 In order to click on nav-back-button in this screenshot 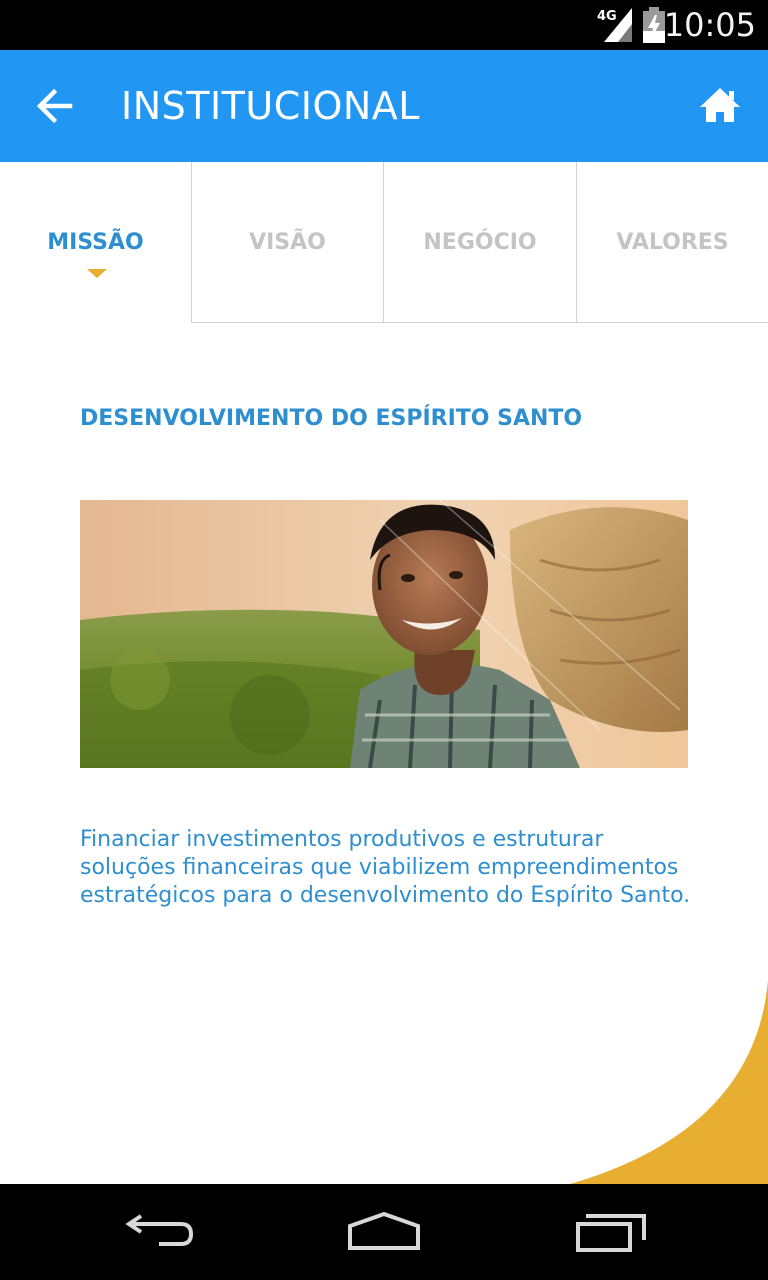, I will do `click(160, 1232)`.